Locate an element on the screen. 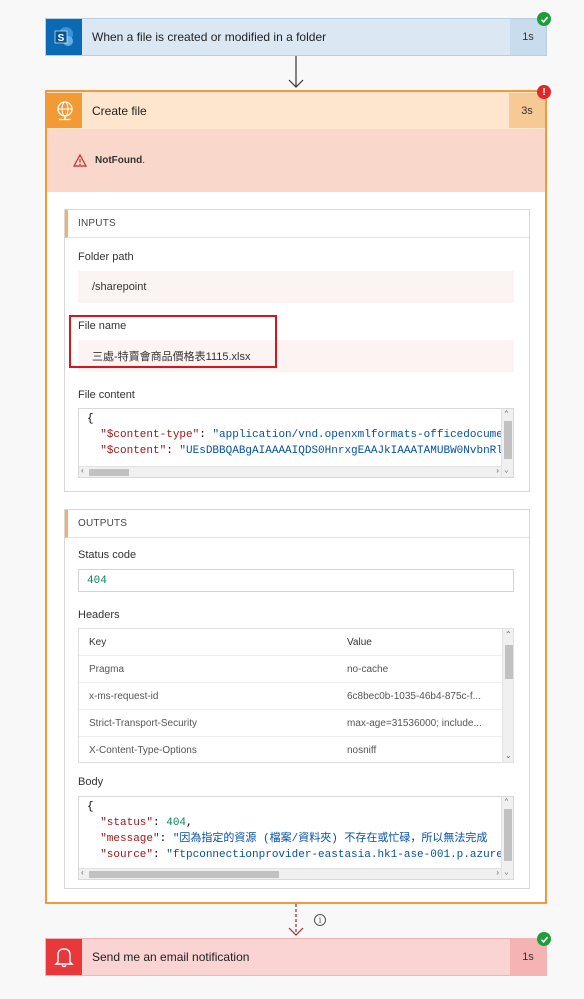  create-file-title: Create file is located at coordinates (119, 110).